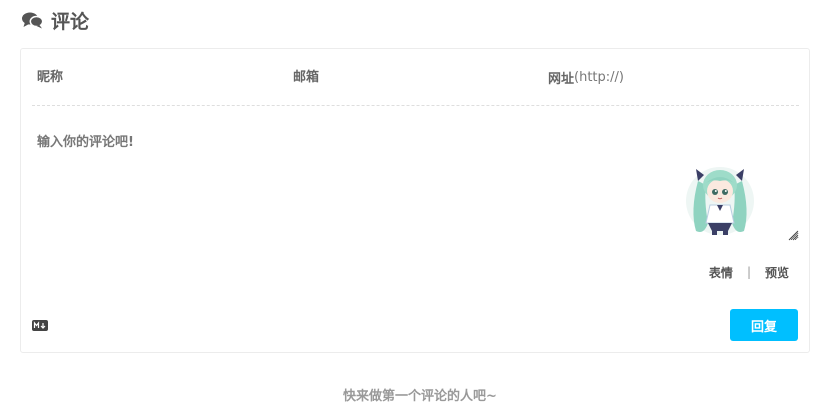  I want to click on website-input: 网址 (http://), so click(586, 77).